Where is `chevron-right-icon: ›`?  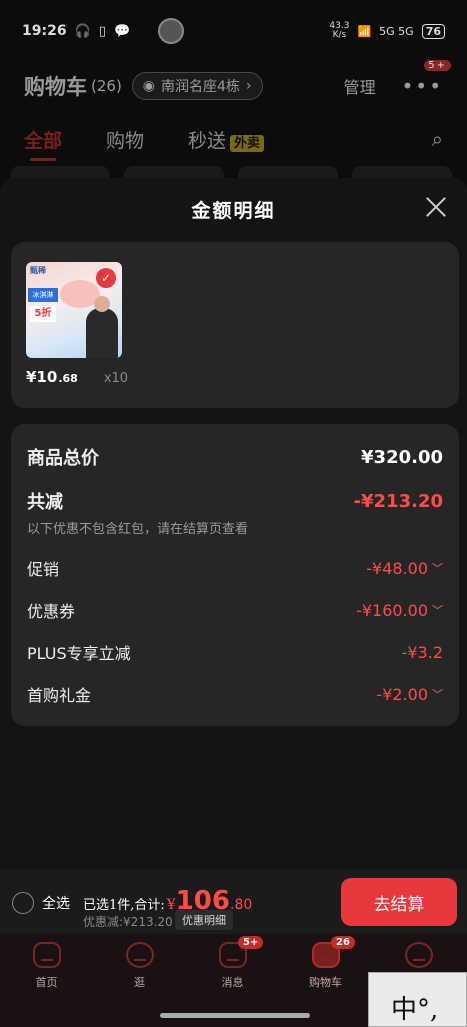
chevron-right-icon: › is located at coordinates (248, 86).